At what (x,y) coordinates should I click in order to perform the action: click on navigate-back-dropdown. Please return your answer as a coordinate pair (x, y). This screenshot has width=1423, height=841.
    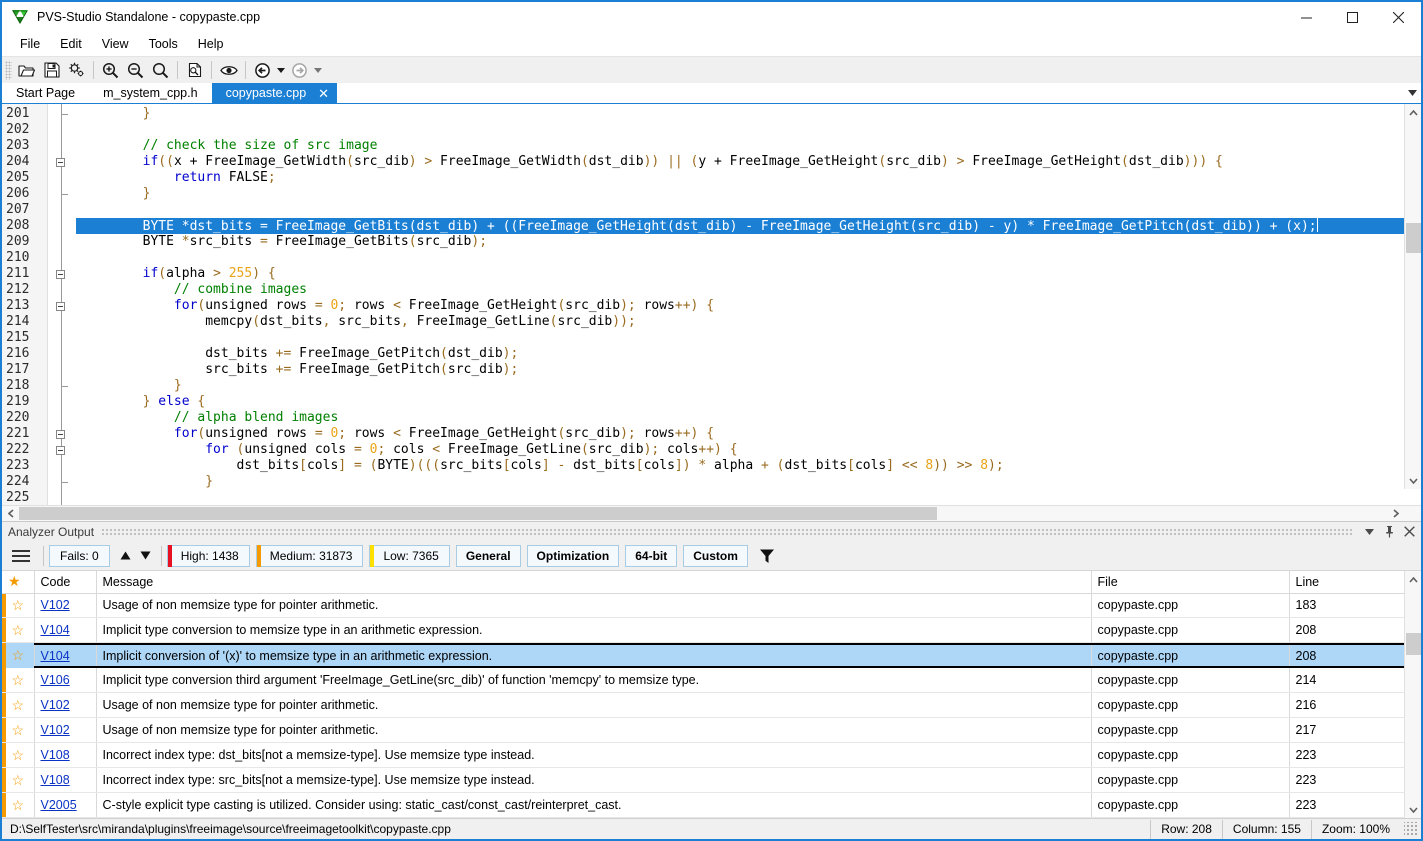
    Looking at the image, I should click on (281, 70).